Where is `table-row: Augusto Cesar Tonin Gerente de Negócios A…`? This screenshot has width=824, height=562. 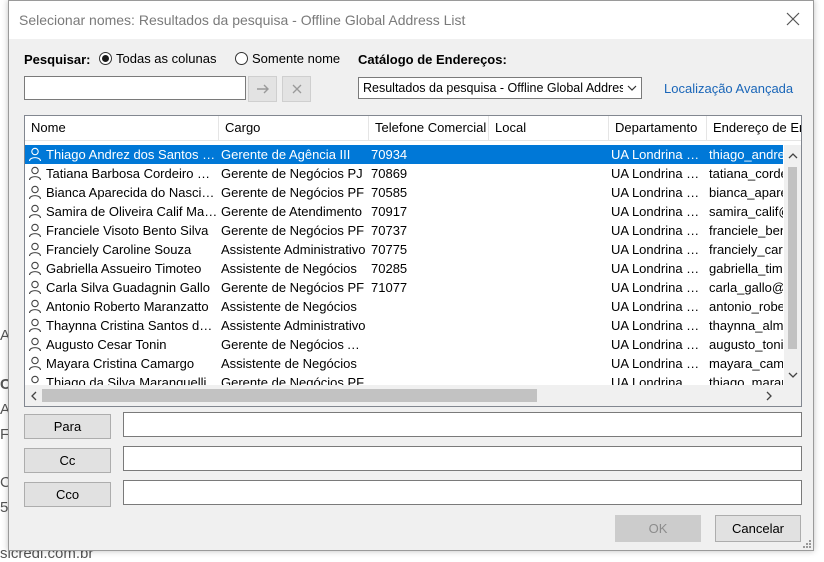 table-row: Augusto Cesar Tonin Gerente de Negócios A… is located at coordinates (404, 344).